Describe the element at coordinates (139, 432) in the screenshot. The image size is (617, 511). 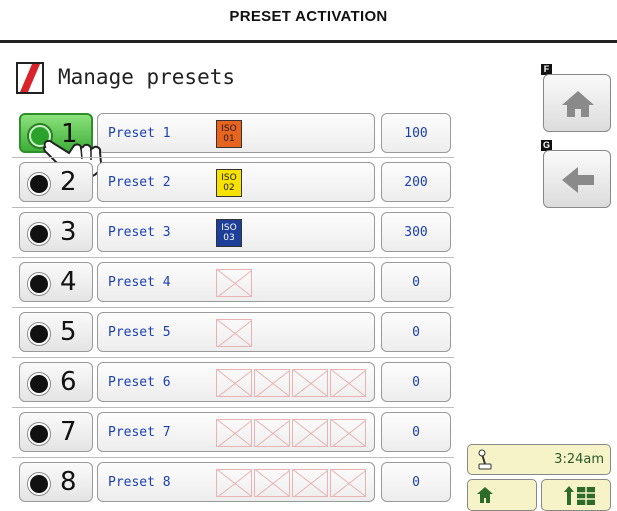
I see `preset-name: Preset 7` at that location.